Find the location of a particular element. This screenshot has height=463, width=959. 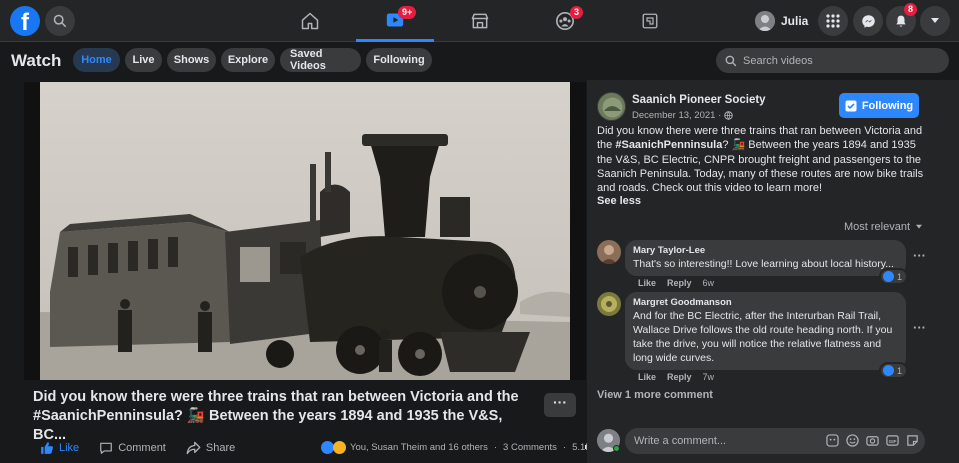

haha-reaction-icon is located at coordinates (339, 447).